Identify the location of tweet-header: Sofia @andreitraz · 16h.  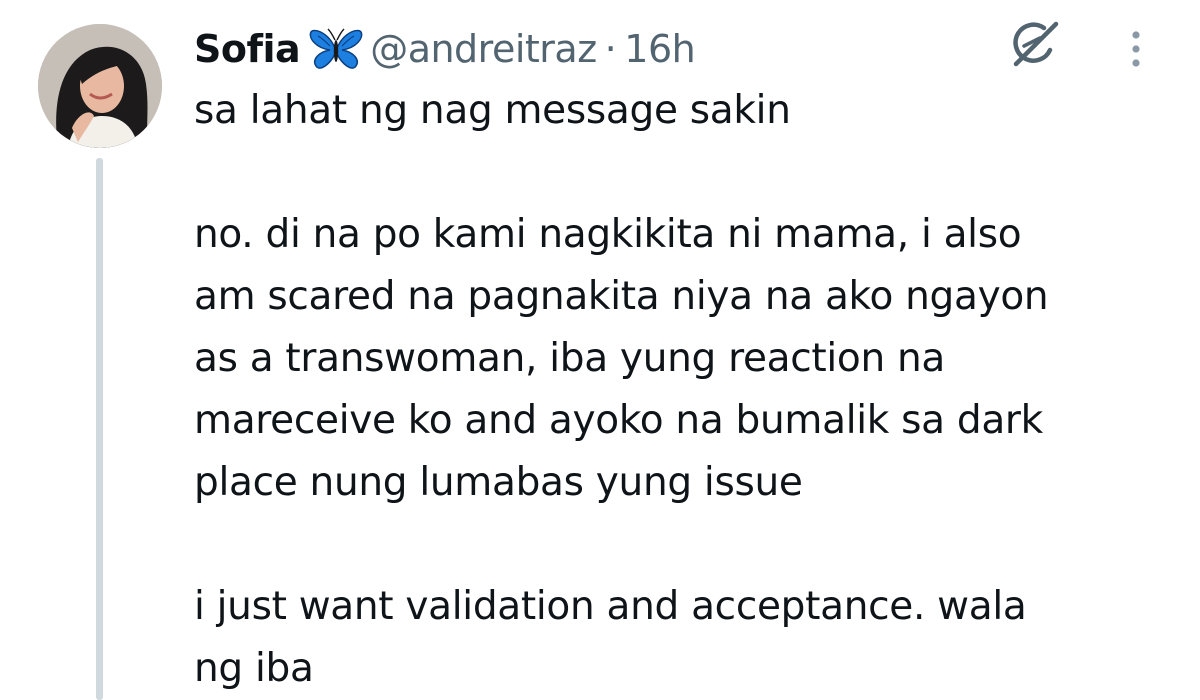
(445, 49).